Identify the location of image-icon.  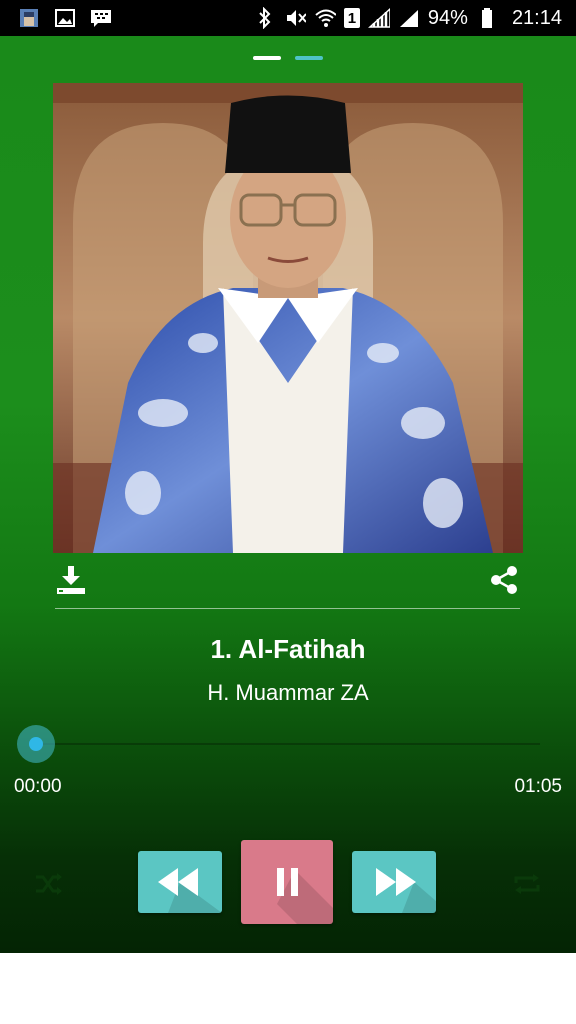
(65, 18).